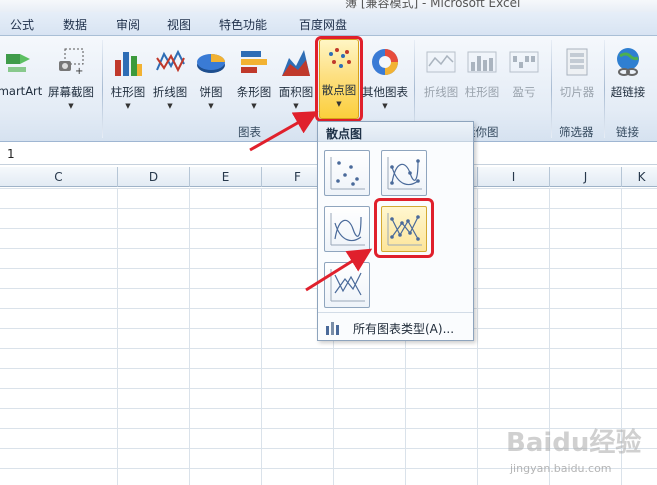 The image size is (657, 485). I want to click on annotation-arrows, so click(311, 201).